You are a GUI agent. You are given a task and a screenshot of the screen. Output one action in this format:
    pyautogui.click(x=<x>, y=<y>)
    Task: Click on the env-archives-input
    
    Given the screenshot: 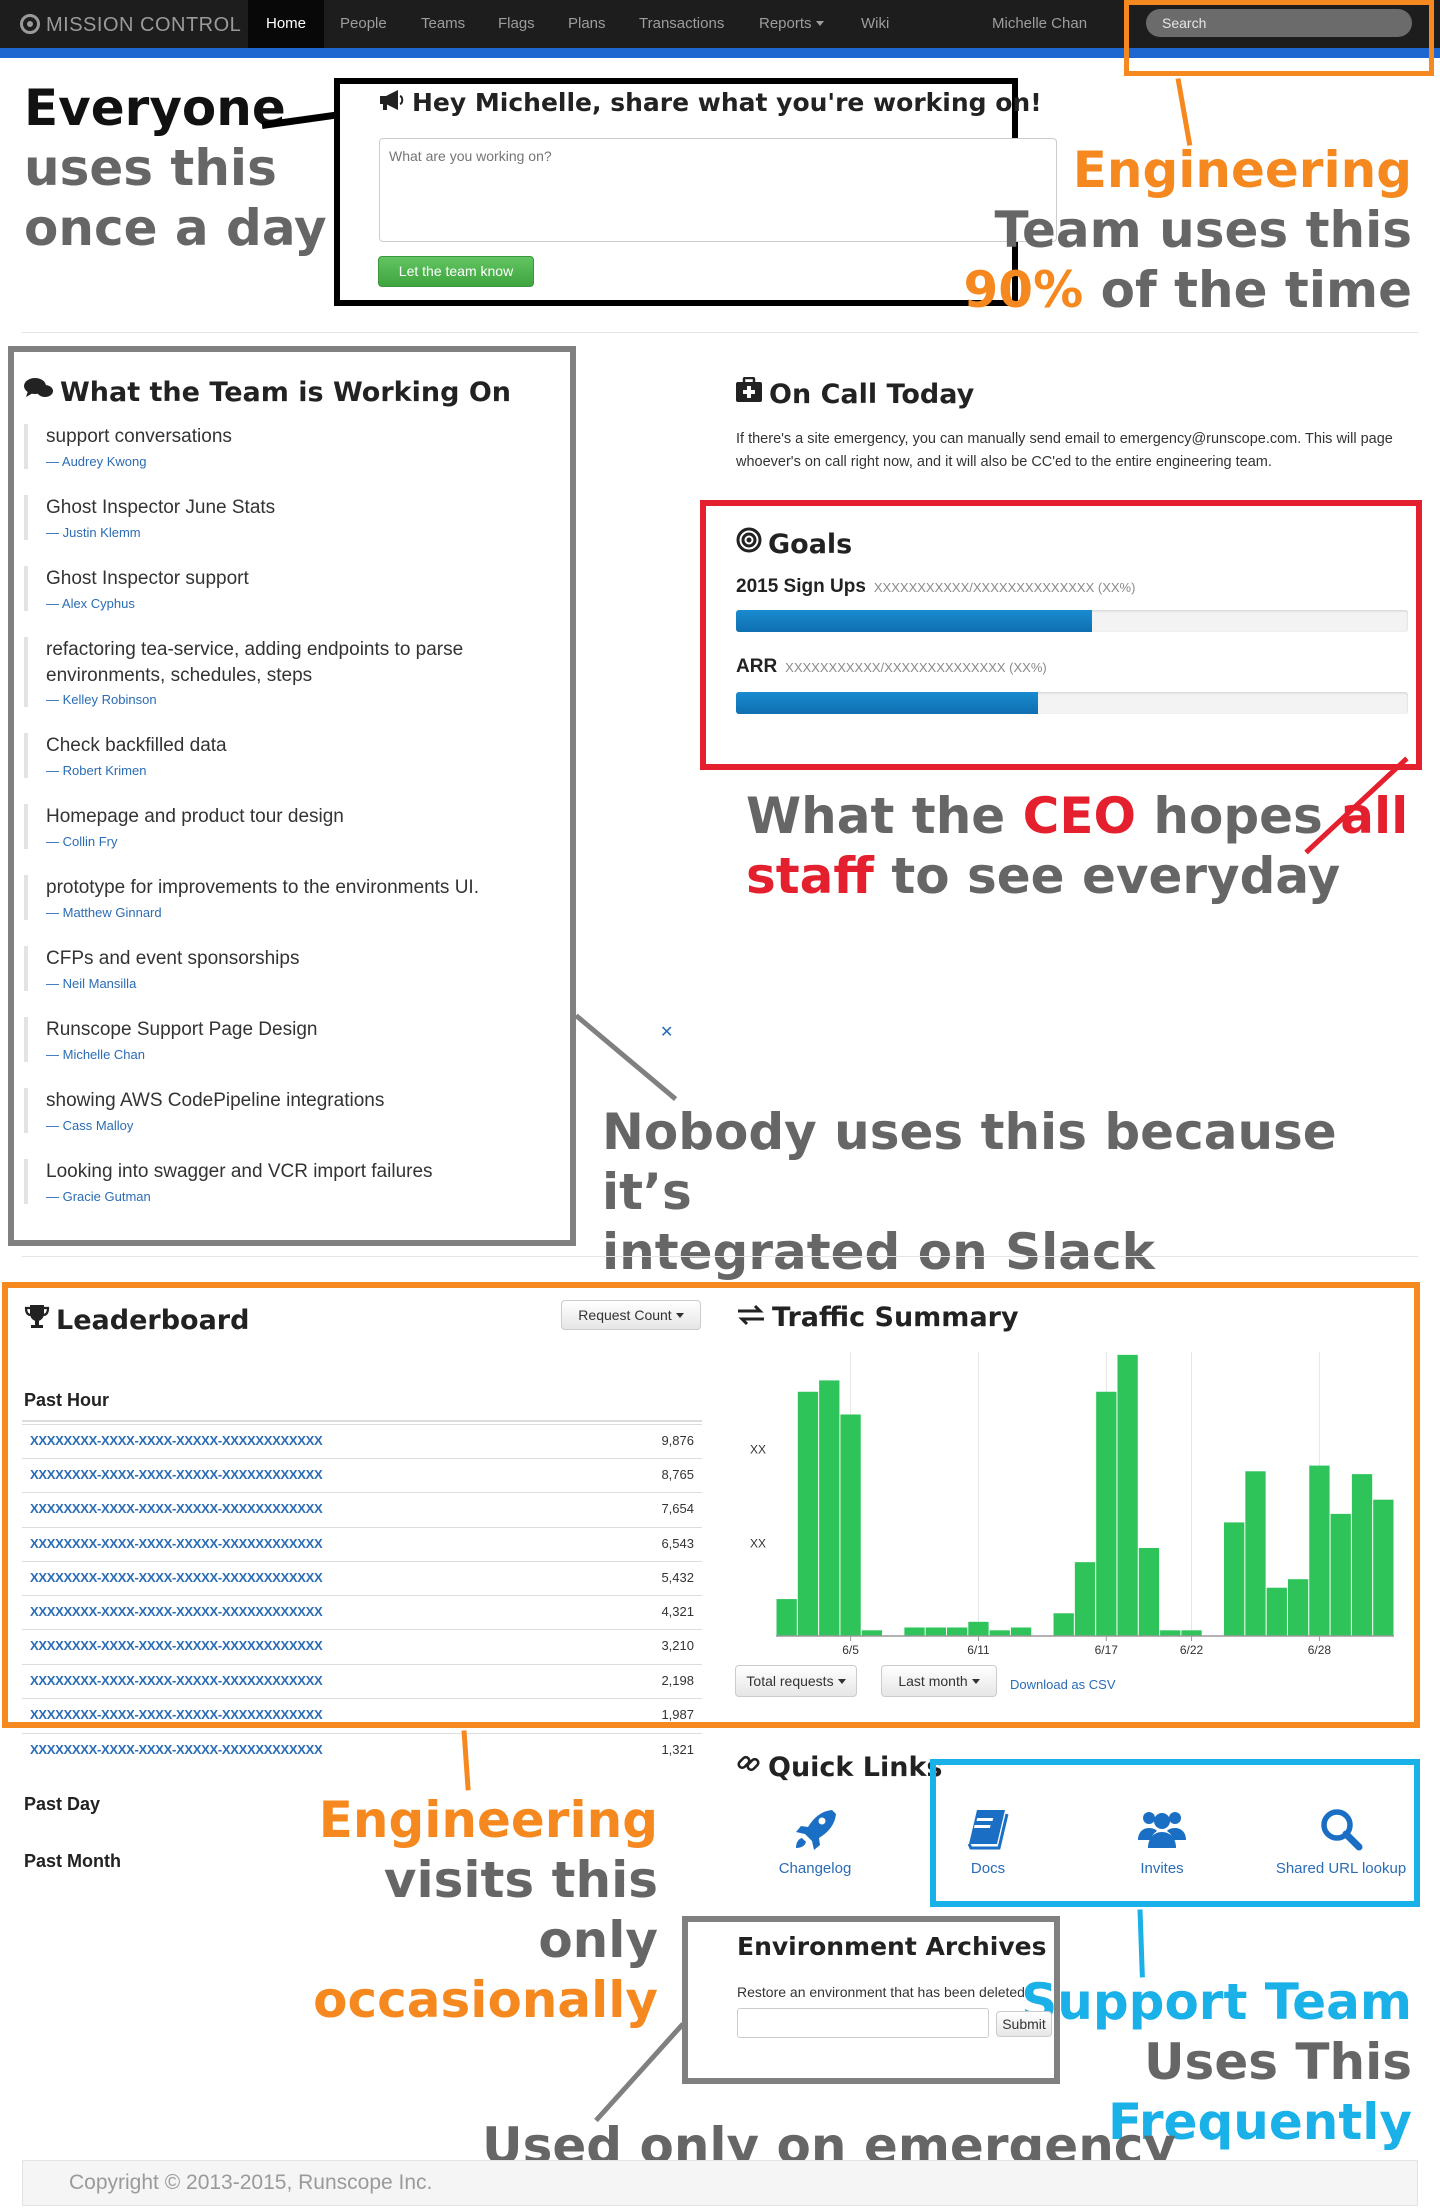 What is the action you would take?
    pyautogui.click(x=863, y=2023)
    